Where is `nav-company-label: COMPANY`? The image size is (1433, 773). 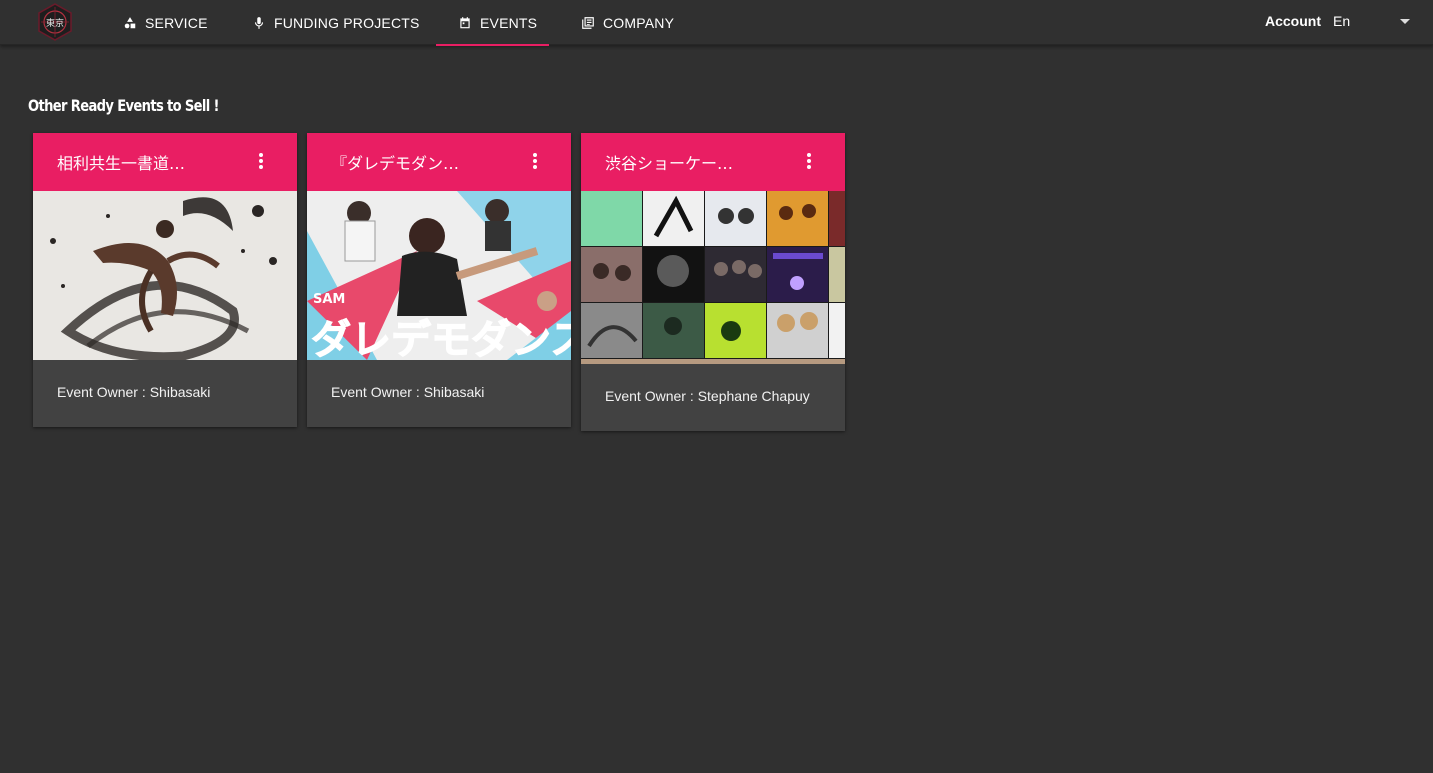 nav-company-label: COMPANY is located at coordinates (639, 22).